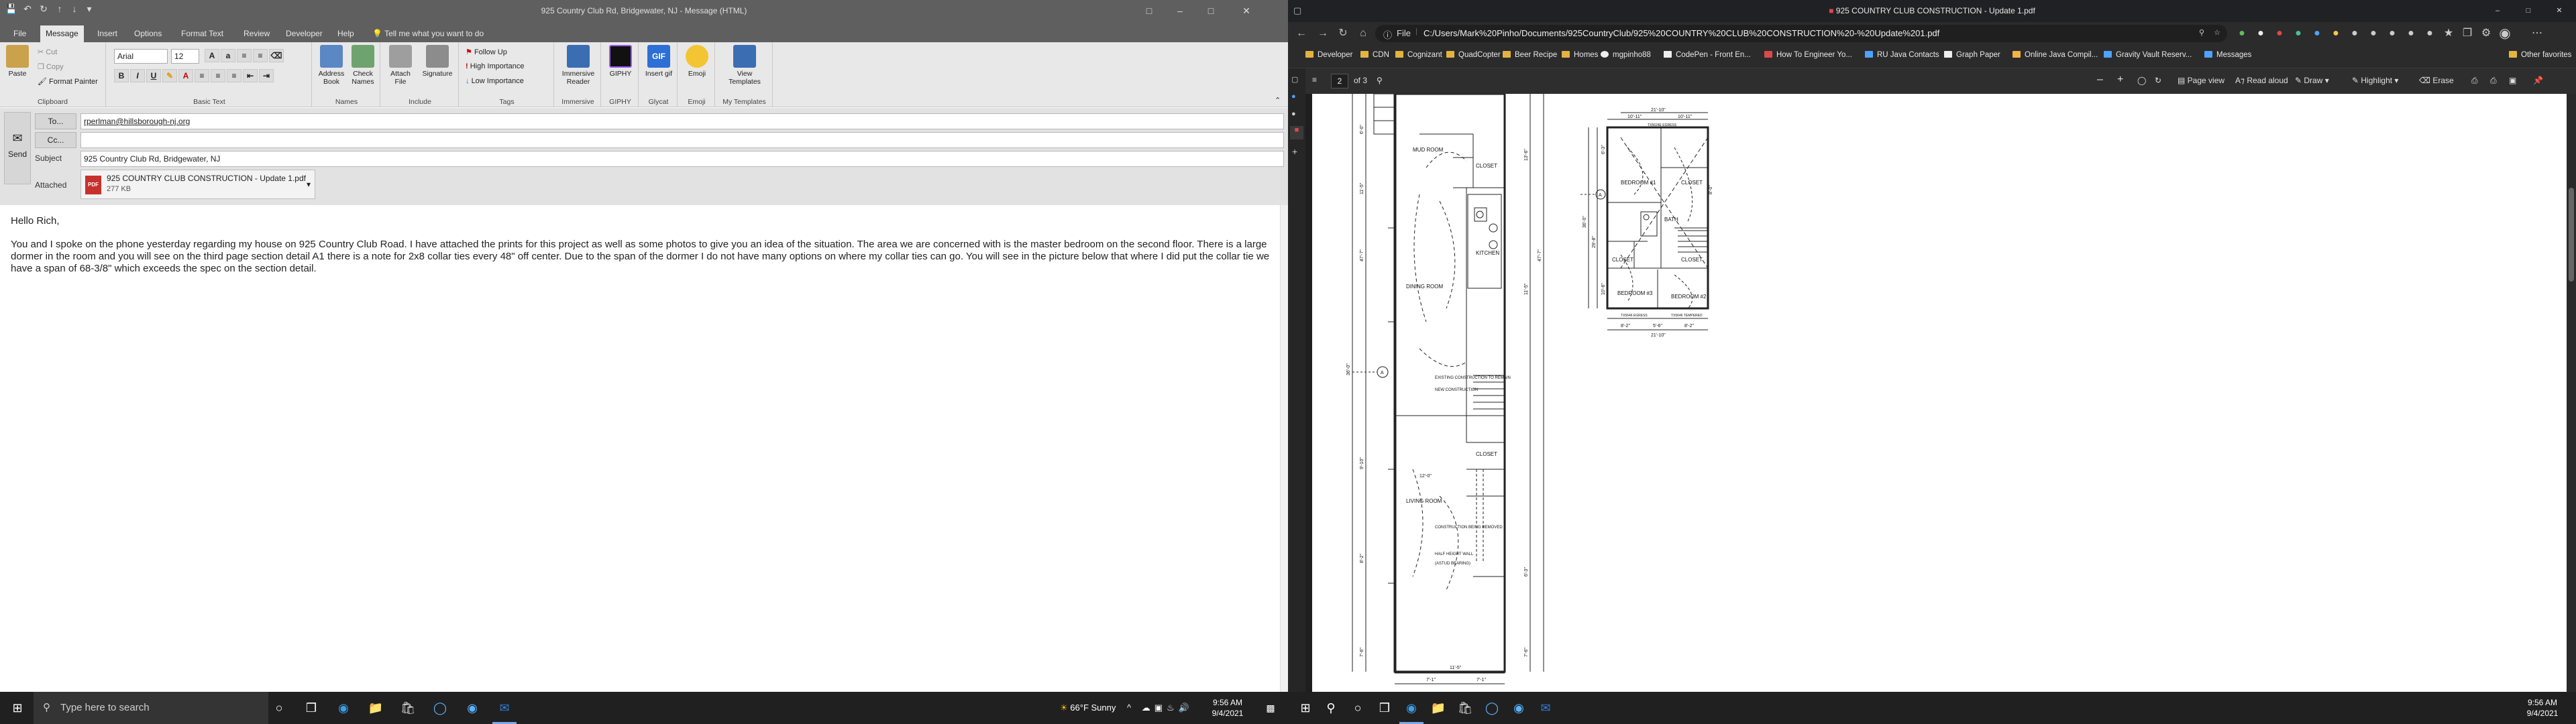 Image resolution: width=2576 pixels, height=724 pixels. I want to click on file-explorer-icon: 📁, so click(375, 708).